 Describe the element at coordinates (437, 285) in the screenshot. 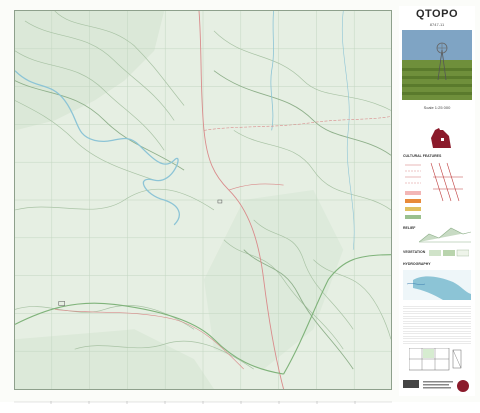

I see `hydrography-legend` at that location.